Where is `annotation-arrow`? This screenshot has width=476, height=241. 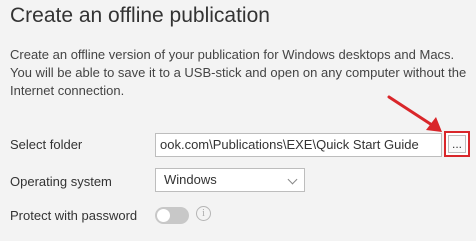 annotation-arrow is located at coordinates (414, 113).